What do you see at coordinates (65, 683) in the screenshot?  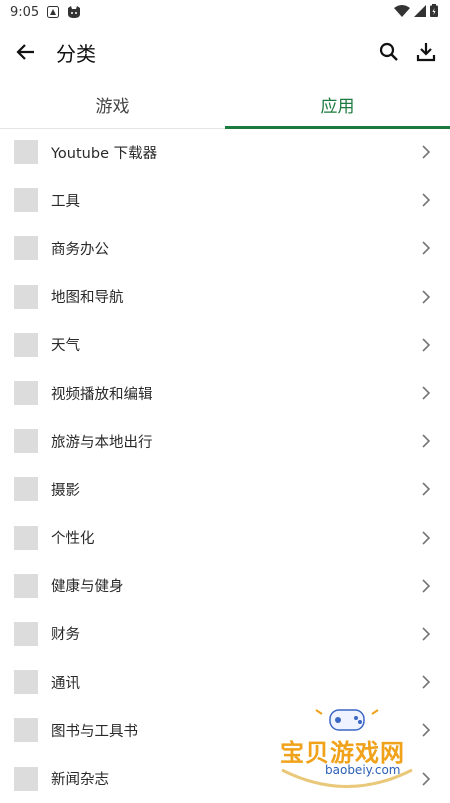 I see `category-label: 通讯` at bounding box center [65, 683].